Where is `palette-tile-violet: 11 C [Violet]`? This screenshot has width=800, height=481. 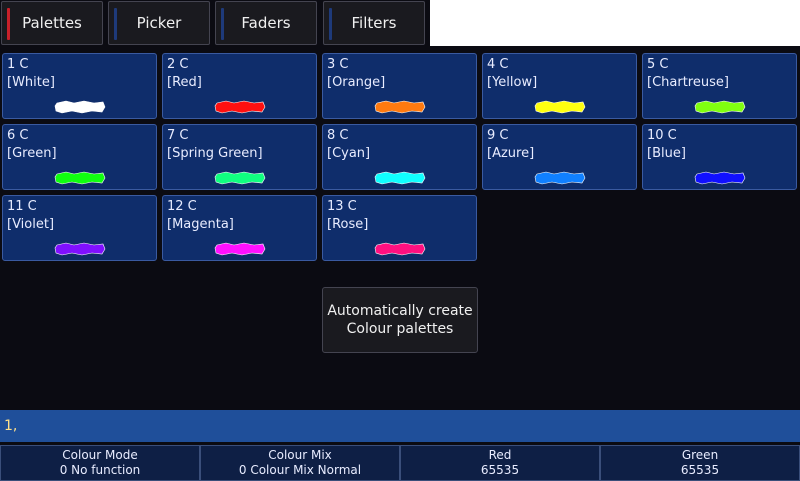 palette-tile-violet: 11 C [Violet] is located at coordinates (79, 228).